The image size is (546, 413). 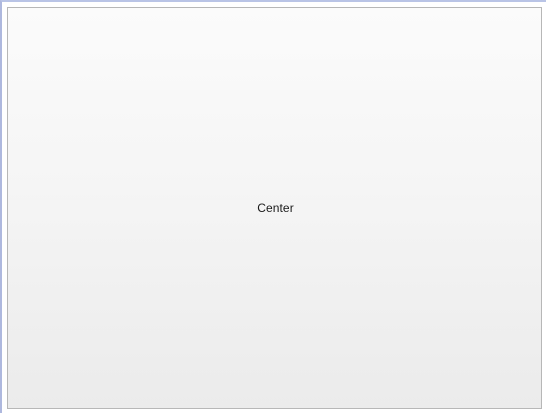 I want to click on center-panel-label: Center, so click(x=275, y=208).